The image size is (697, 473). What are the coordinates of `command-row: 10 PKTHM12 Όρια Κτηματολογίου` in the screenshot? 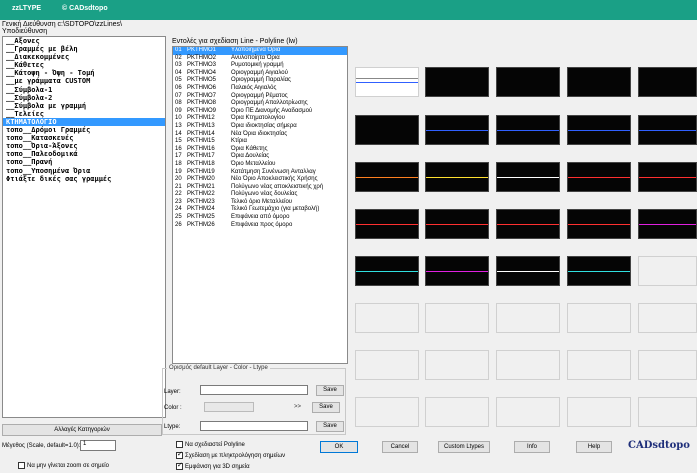 It's located at (260, 119).